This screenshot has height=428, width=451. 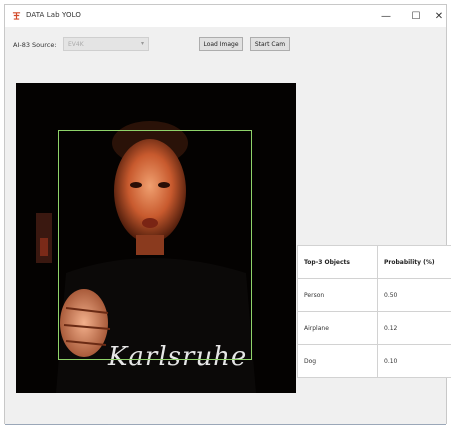 I want to click on table-row: Person 0.50, so click(x=374, y=295).